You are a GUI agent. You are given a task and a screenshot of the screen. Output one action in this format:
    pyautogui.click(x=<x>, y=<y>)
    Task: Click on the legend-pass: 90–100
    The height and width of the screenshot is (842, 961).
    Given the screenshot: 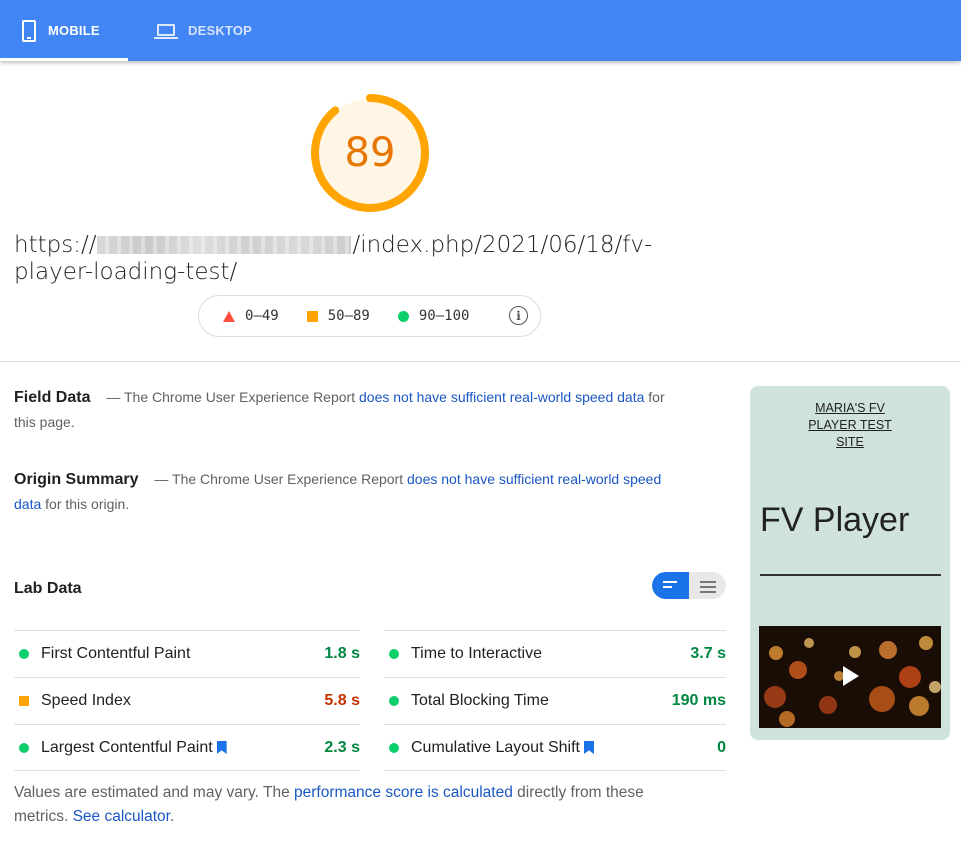 What is the action you would take?
    pyautogui.click(x=433, y=316)
    